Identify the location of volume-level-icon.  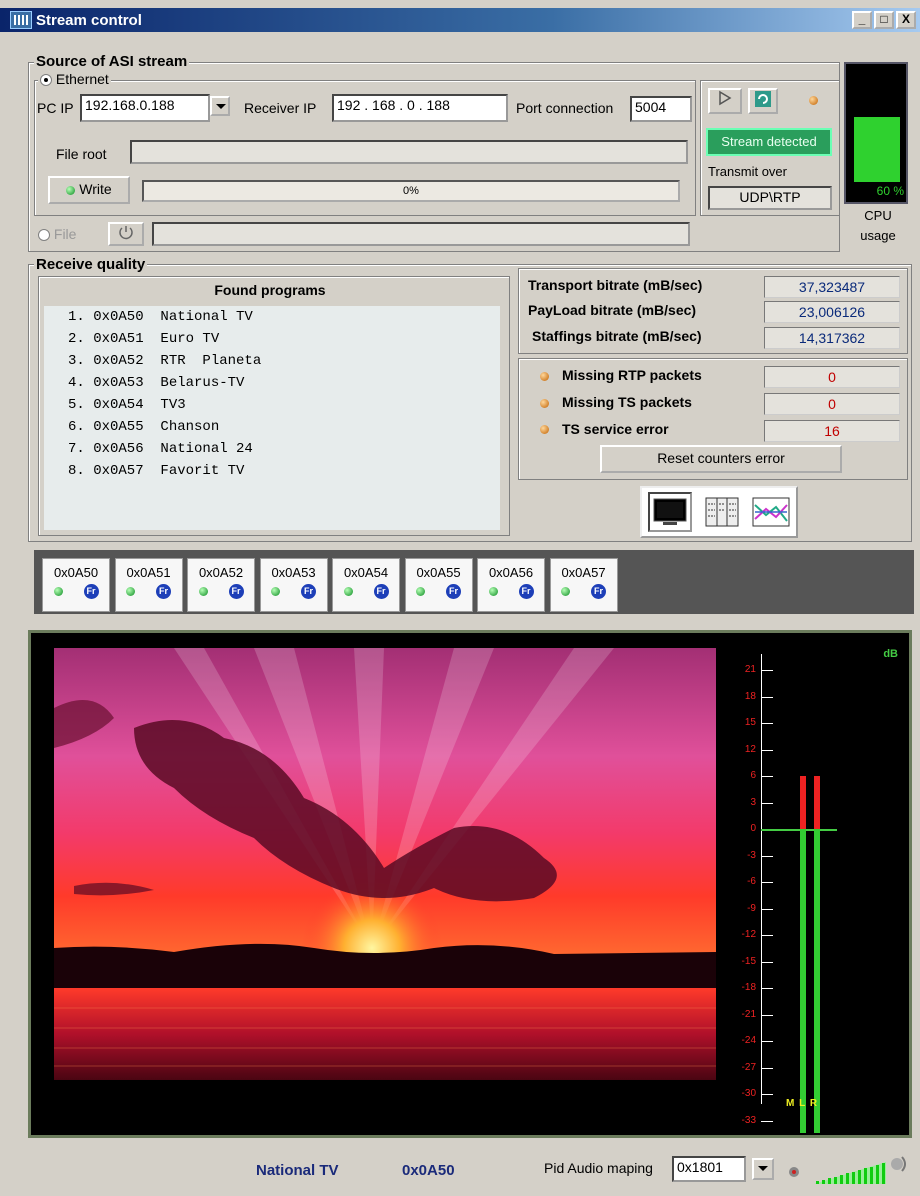
(851, 1172).